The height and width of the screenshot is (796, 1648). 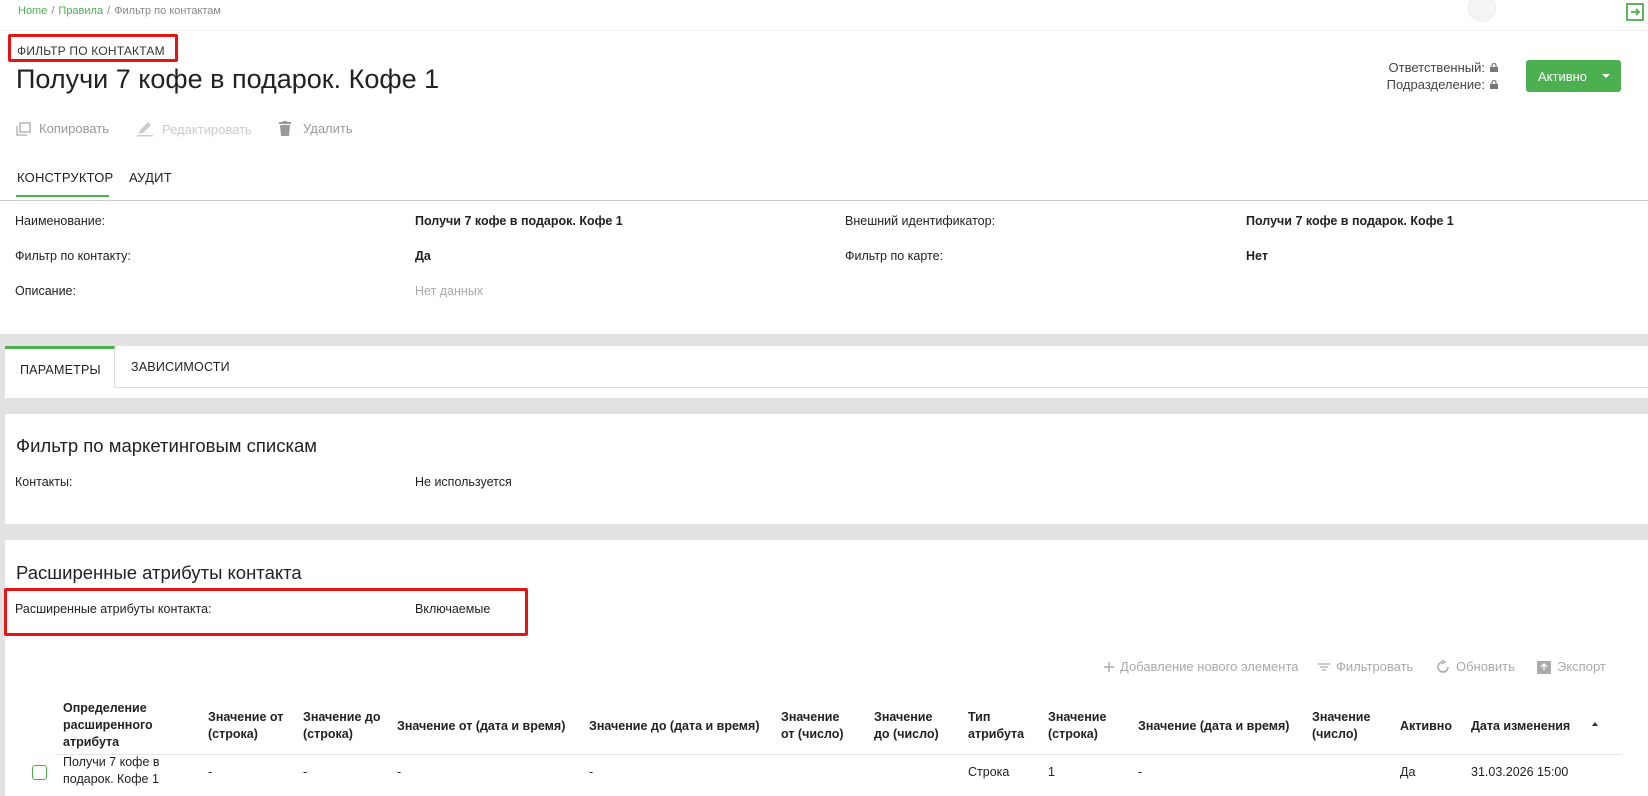 What do you see at coordinates (328, 128) in the screenshot?
I see `delete-button-label: Удалить` at bounding box center [328, 128].